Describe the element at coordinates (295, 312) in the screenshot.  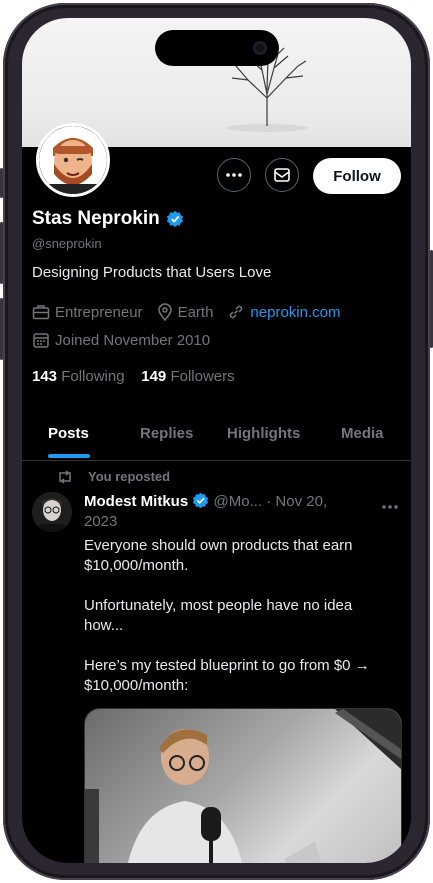
I see `website-link: neprokin.com` at that location.